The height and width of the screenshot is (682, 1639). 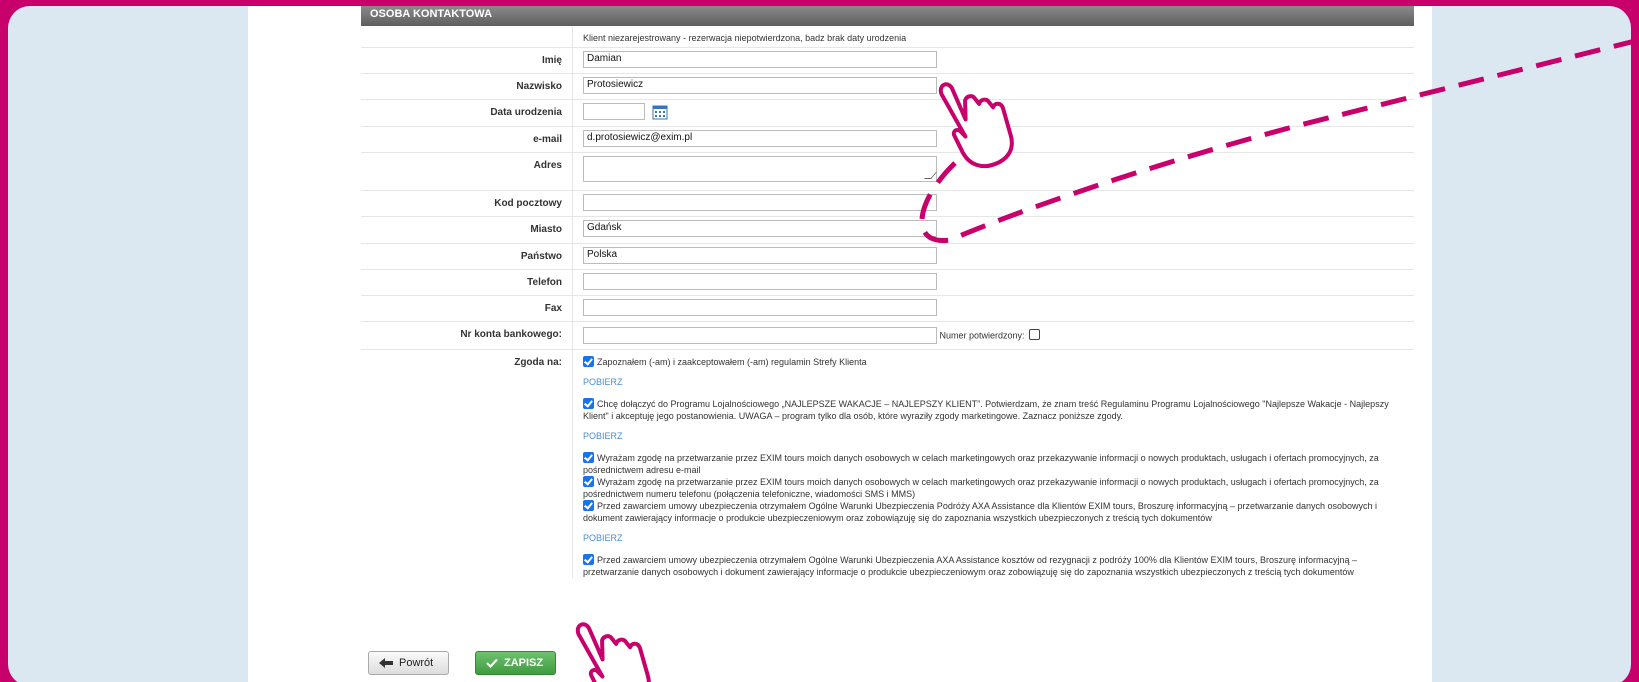 What do you see at coordinates (466, 335) in the screenshot?
I see `bank-account-label: Nr konta bankowego:` at bounding box center [466, 335].